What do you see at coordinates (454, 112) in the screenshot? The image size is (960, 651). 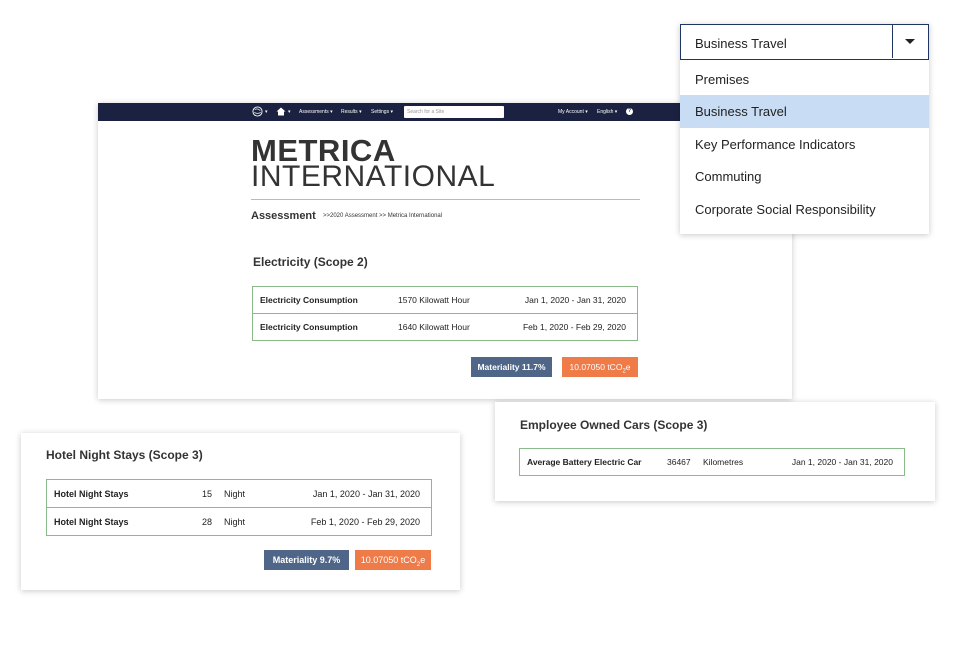 I see `site-search-input: Search for a Site` at bounding box center [454, 112].